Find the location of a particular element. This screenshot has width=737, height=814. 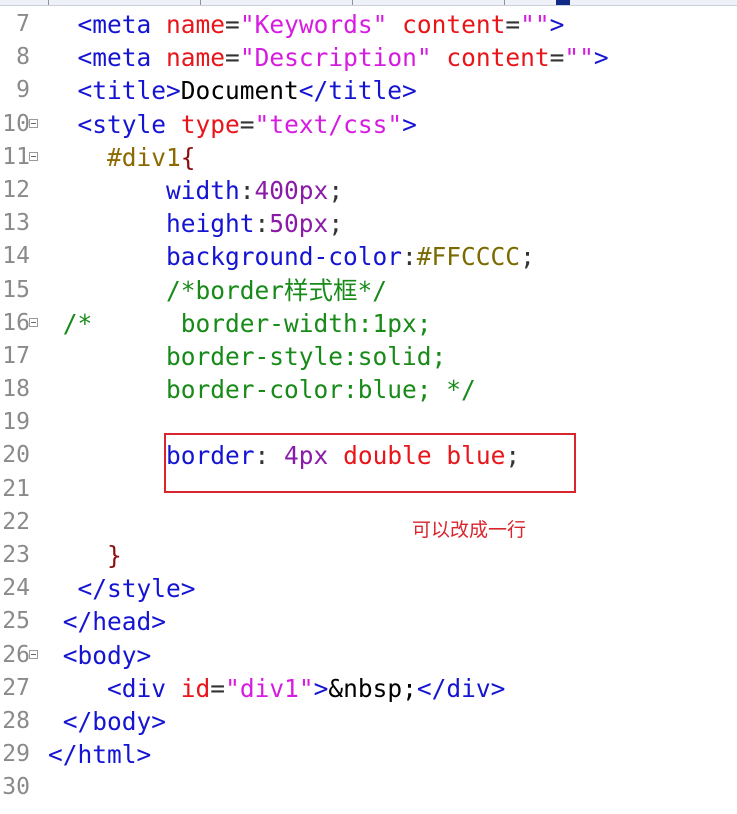

code-line: 13 height:50px; is located at coordinates (368, 223).